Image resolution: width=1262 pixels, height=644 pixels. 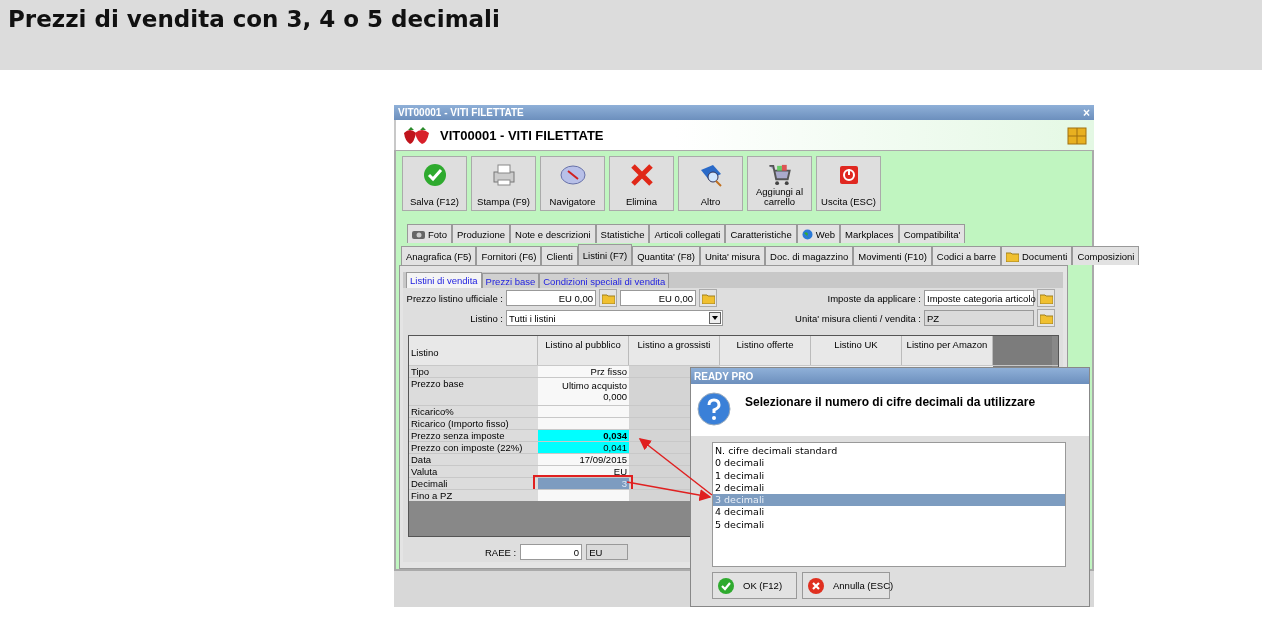 I want to click on subtab: Condizioni speciali di vendita, so click(x=604, y=280).